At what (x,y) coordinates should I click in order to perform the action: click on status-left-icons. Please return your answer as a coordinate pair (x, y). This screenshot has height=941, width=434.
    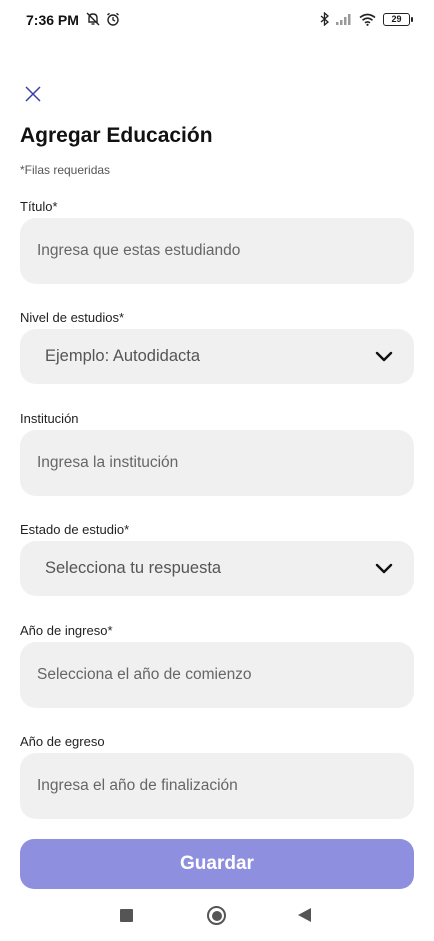
    Looking at the image, I should click on (103, 19).